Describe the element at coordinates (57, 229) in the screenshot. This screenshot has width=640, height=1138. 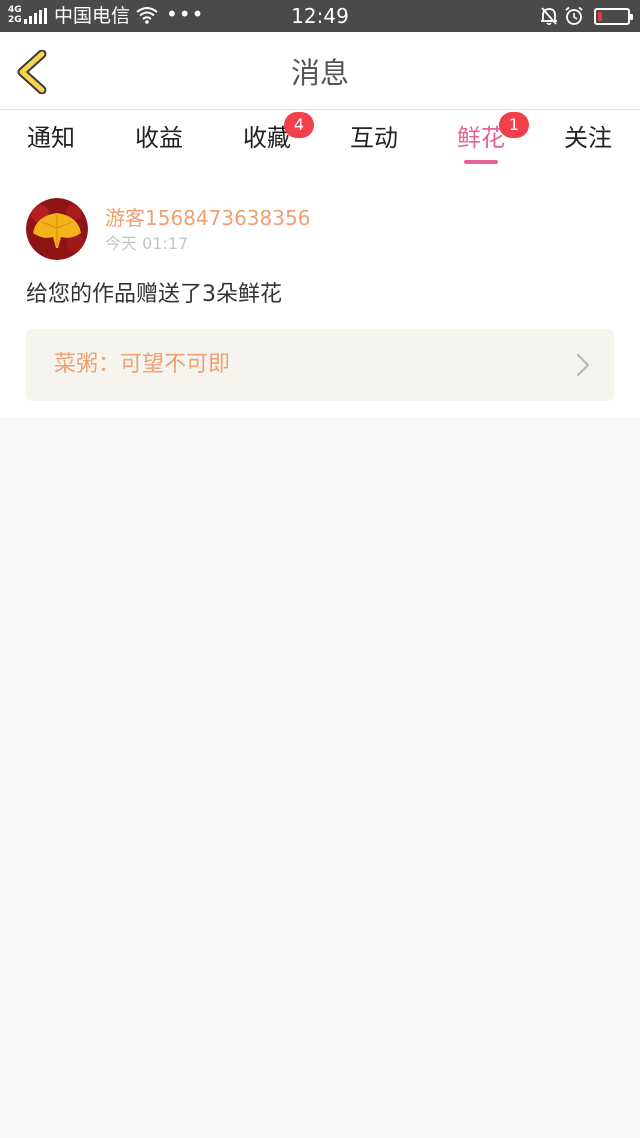
I see `avatar` at that location.